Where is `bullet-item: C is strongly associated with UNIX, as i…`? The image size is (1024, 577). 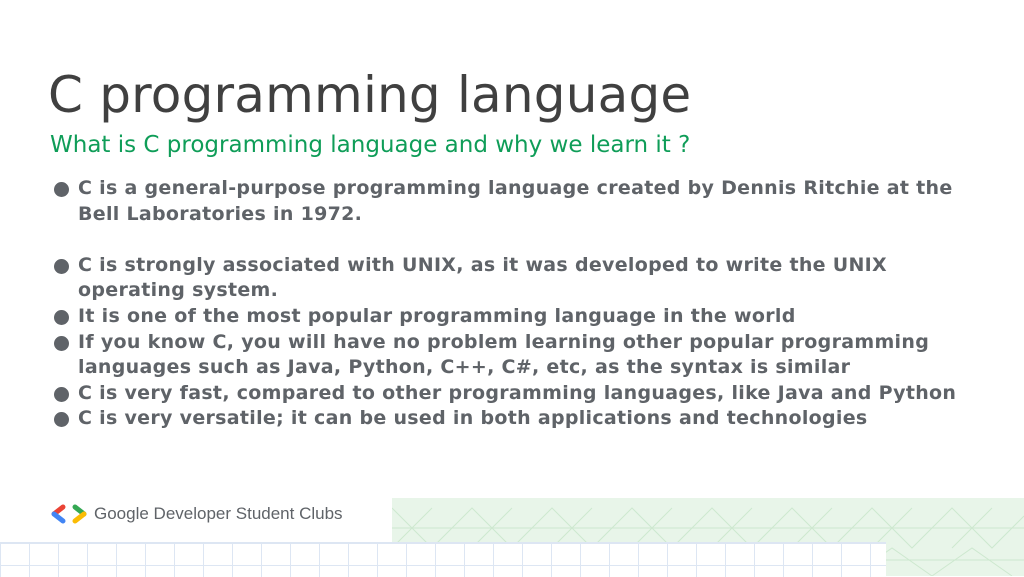
bullet-item: C is strongly associated with UNIX, as i… is located at coordinates (517, 278).